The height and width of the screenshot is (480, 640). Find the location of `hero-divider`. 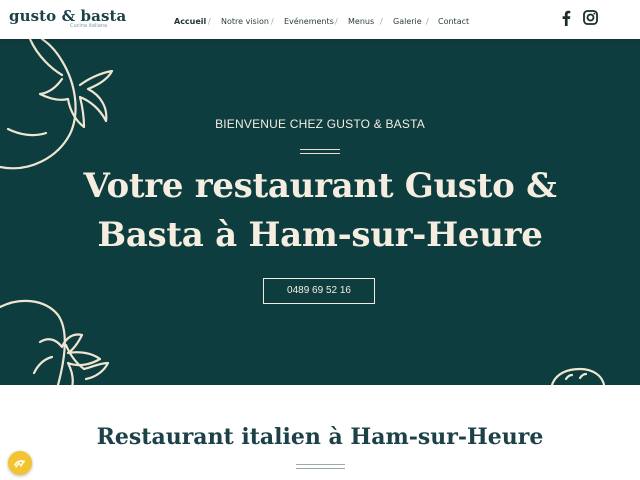

hero-divider is located at coordinates (320, 151).